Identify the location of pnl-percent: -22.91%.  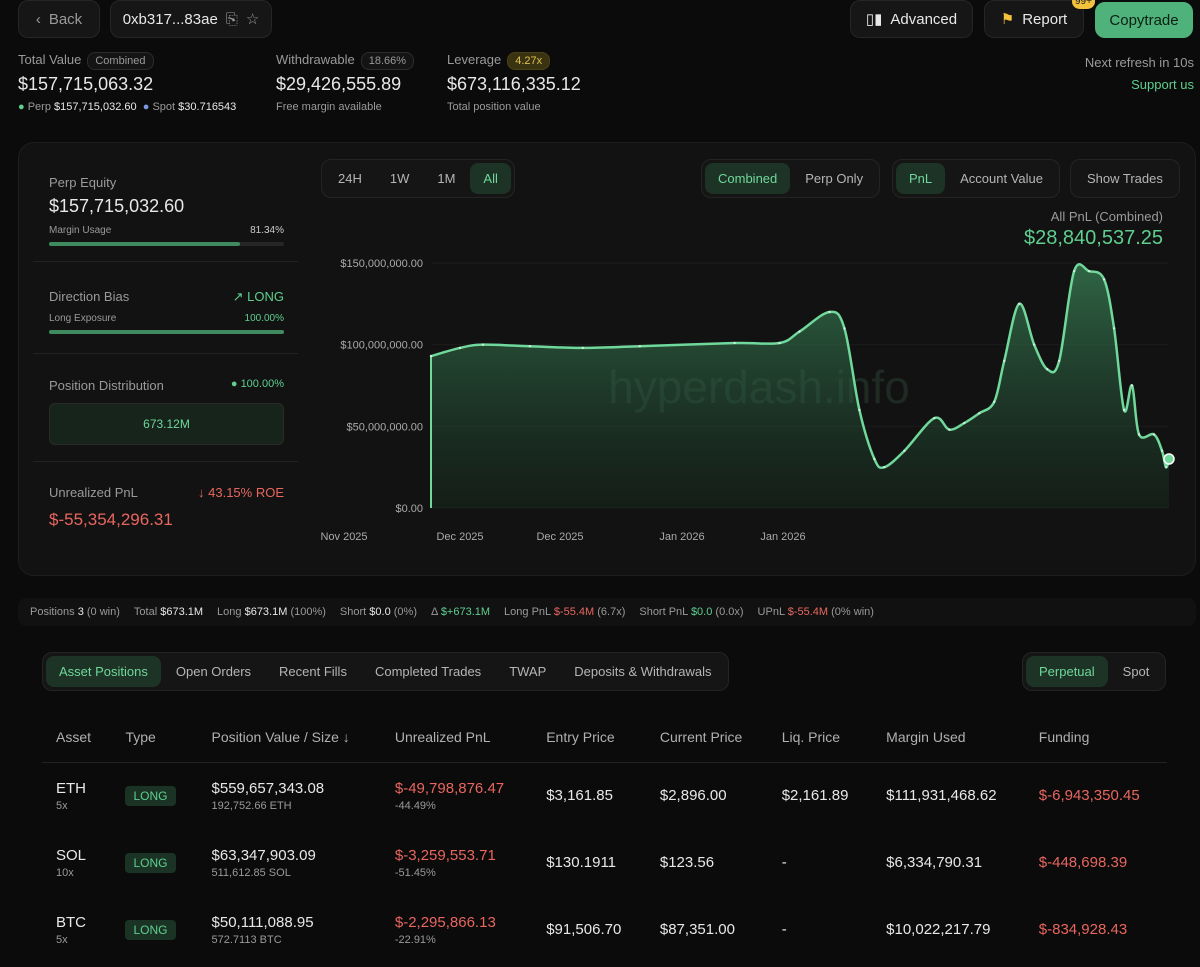
(415, 939).